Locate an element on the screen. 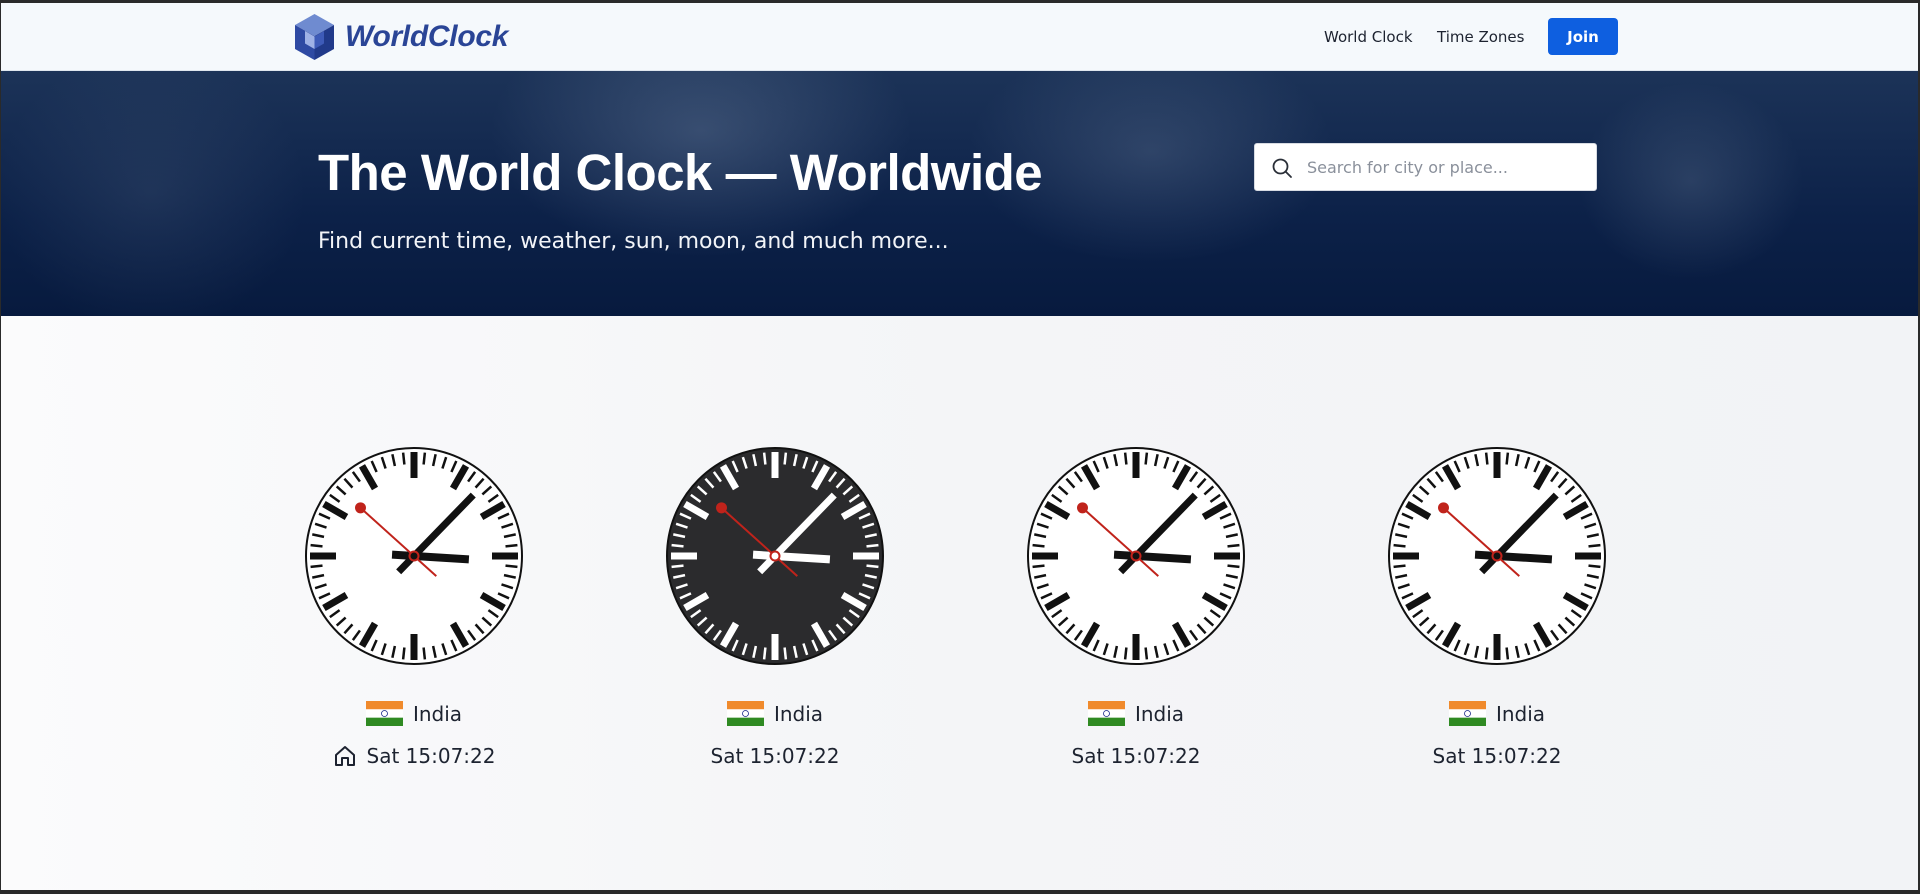 The height and width of the screenshot is (894, 1920). top-nav: WorldClock World Clock Time Zones Join is located at coordinates (959, 37).